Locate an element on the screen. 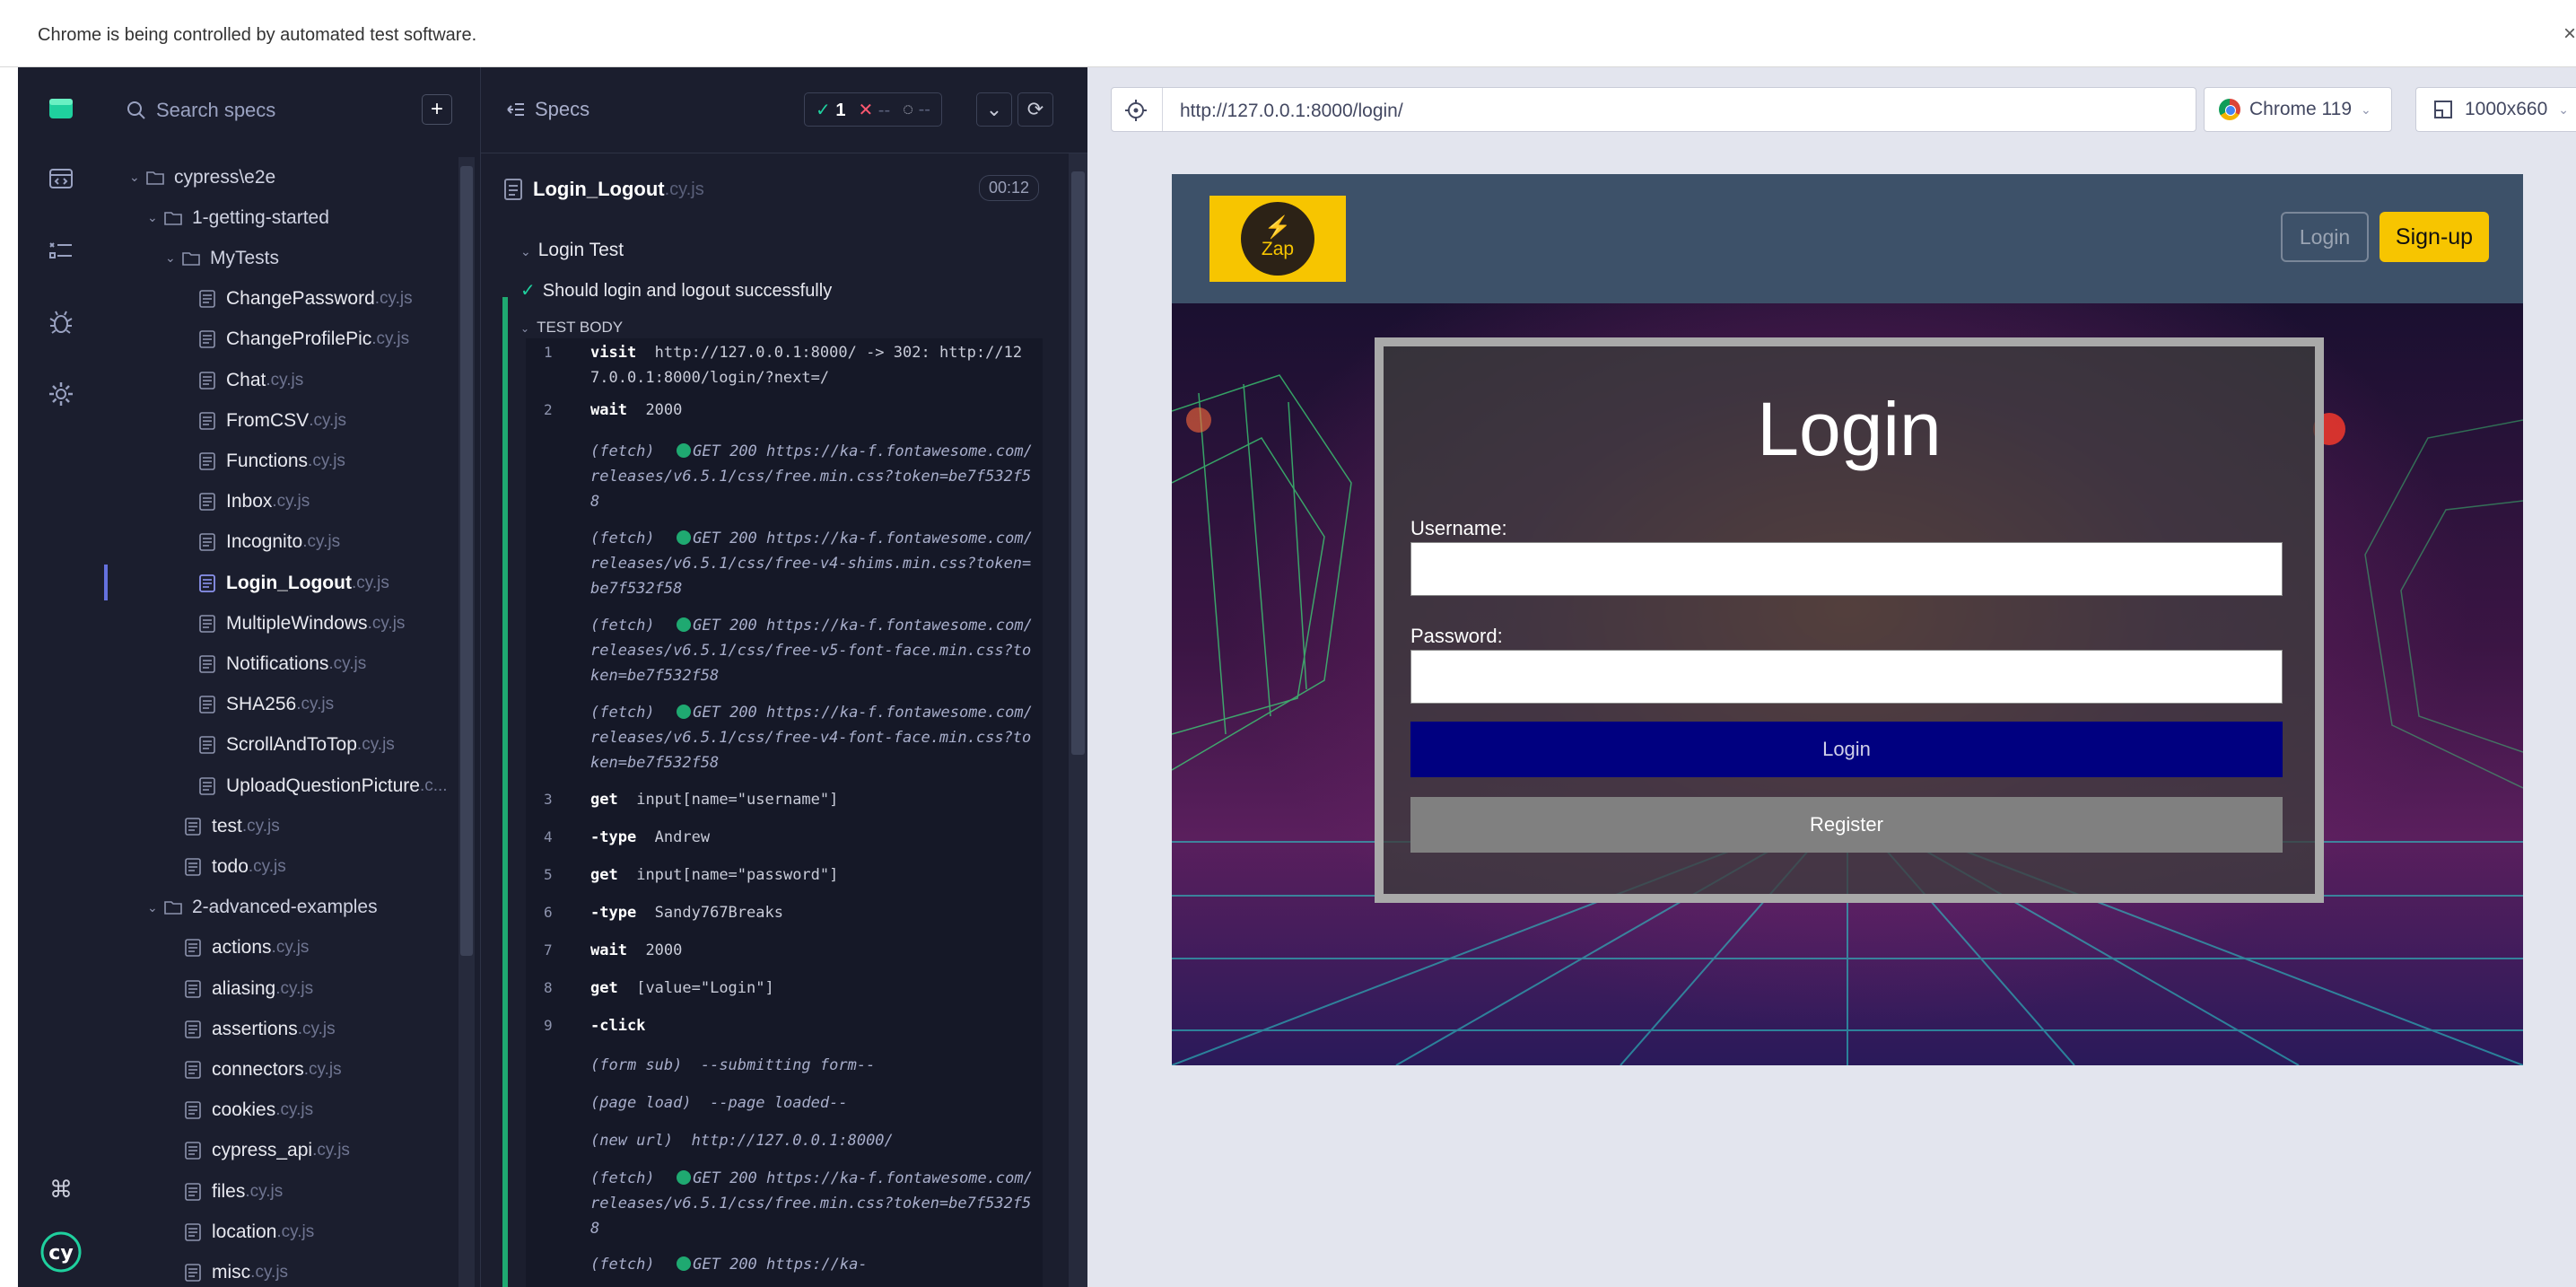 The image size is (2576, 1287). command-log-scrollbar is located at coordinates (1078, 720).